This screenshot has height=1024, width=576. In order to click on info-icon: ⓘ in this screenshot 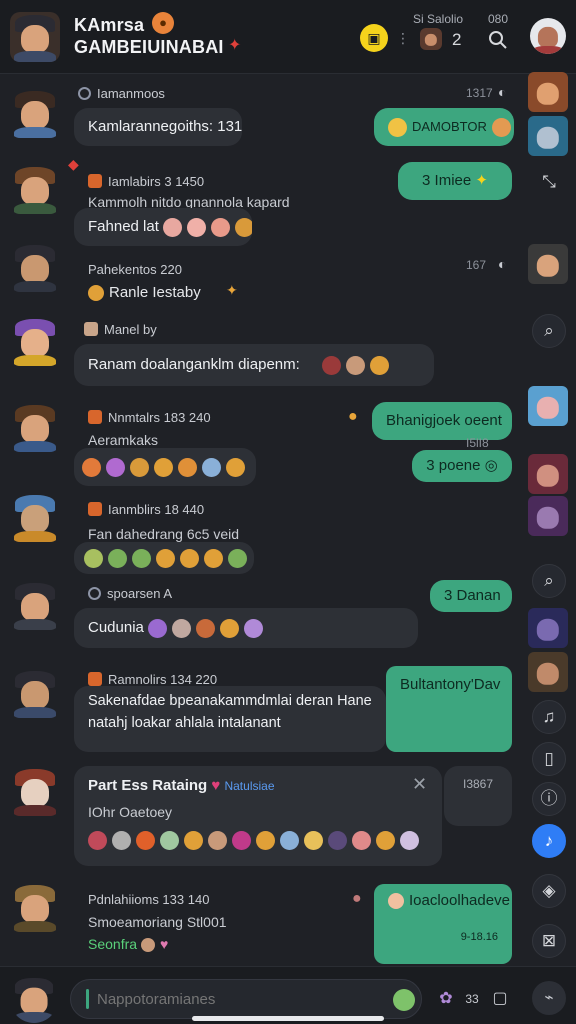, I will do `click(549, 799)`.